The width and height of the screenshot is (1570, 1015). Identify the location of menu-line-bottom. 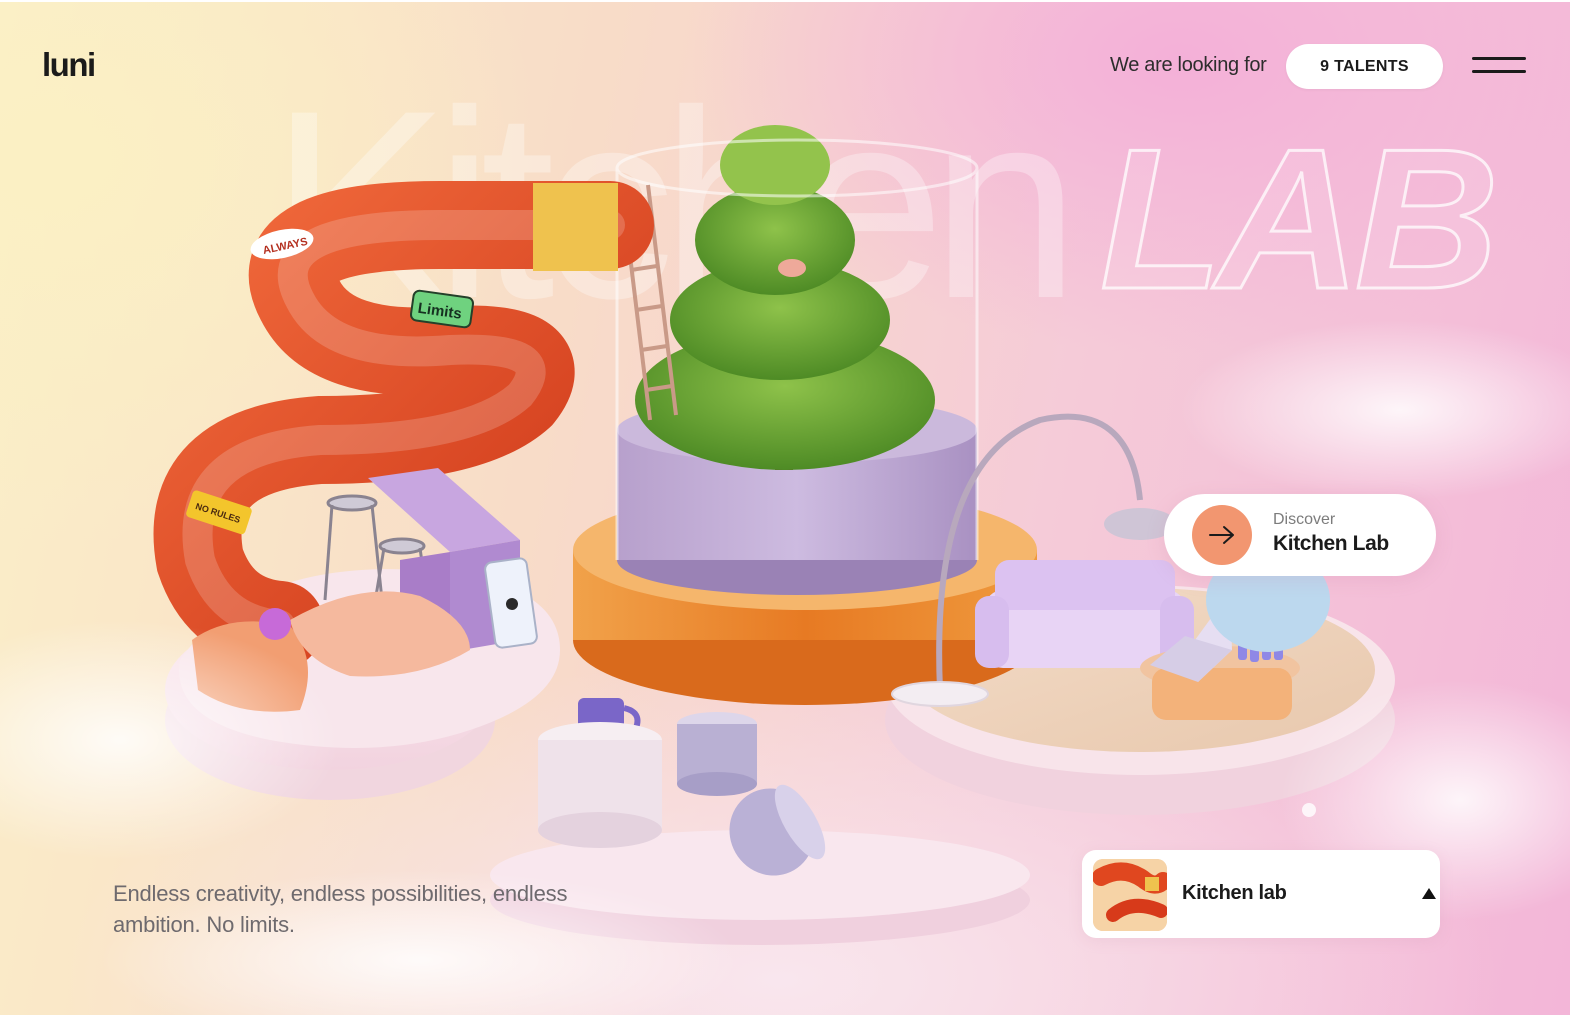
(1499, 71).